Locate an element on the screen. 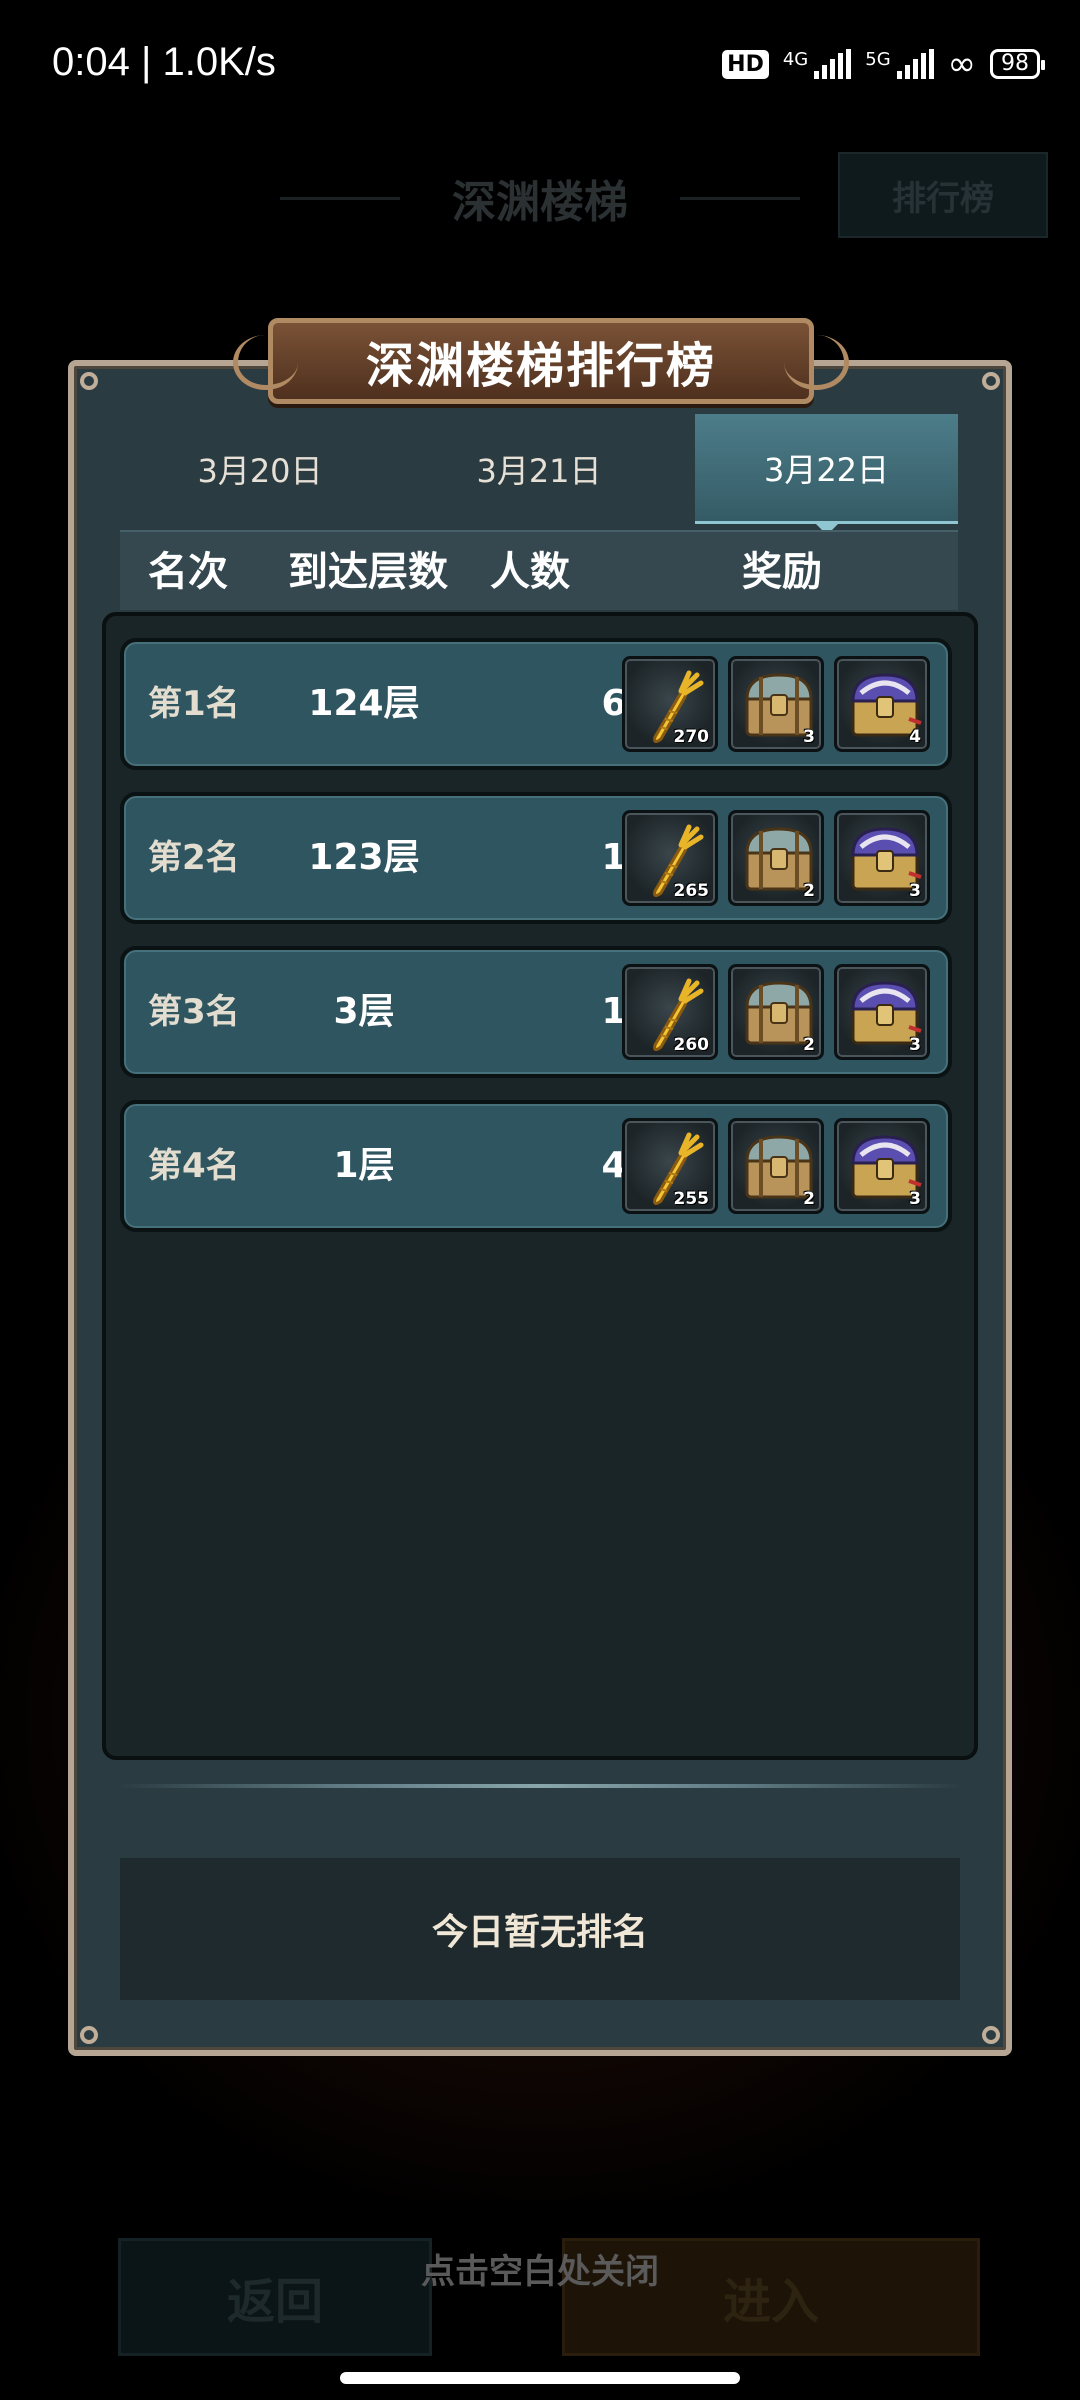 The width and height of the screenshot is (1080, 2400). divider is located at coordinates (540, 1786).